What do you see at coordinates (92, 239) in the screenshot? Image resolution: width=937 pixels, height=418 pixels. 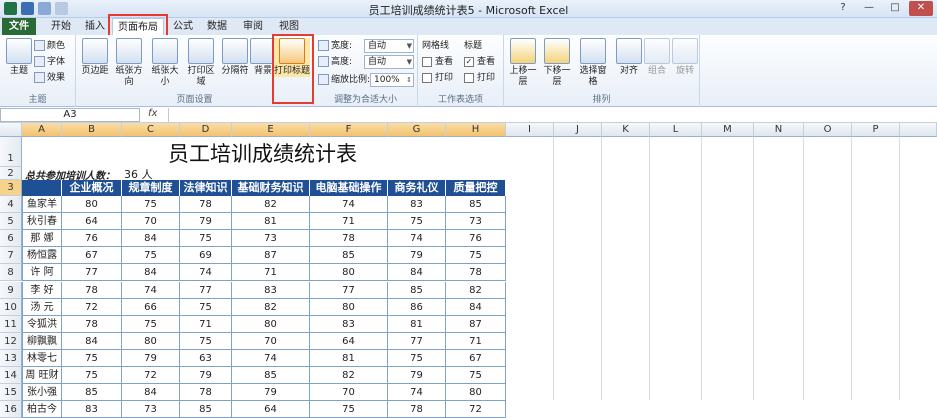 I see `score-cell: 76` at bounding box center [92, 239].